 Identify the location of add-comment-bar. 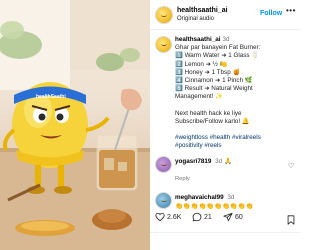
(225, 241).